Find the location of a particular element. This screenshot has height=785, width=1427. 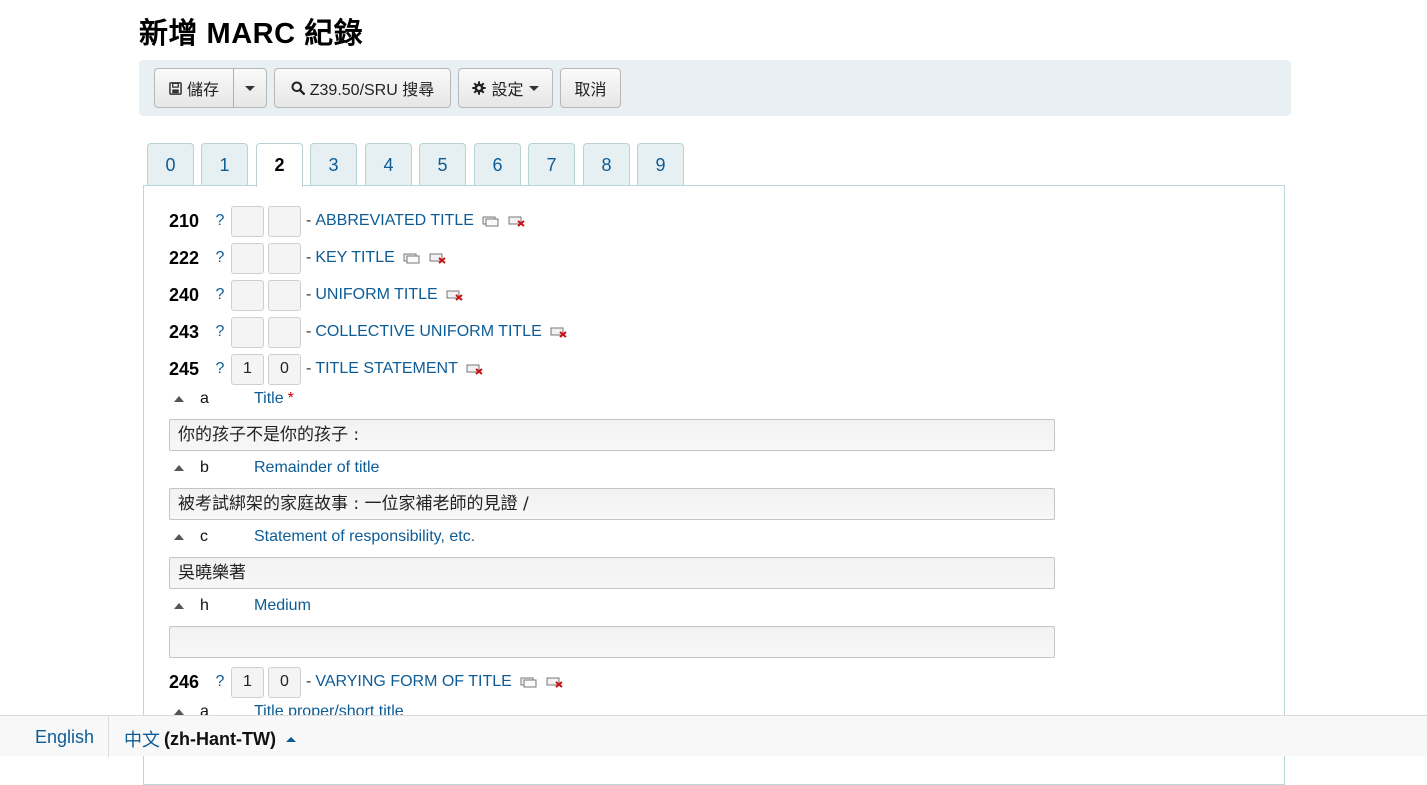

marc-field-246: 246 ? - VARYING FORM OF TITLE is located at coordinates (366, 682).